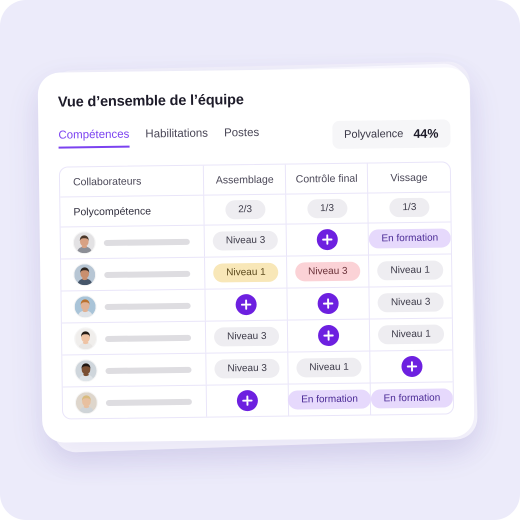 This screenshot has height=520, width=520. I want to click on polycompetence-label-cell: Polycompétence, so click(132, 211).